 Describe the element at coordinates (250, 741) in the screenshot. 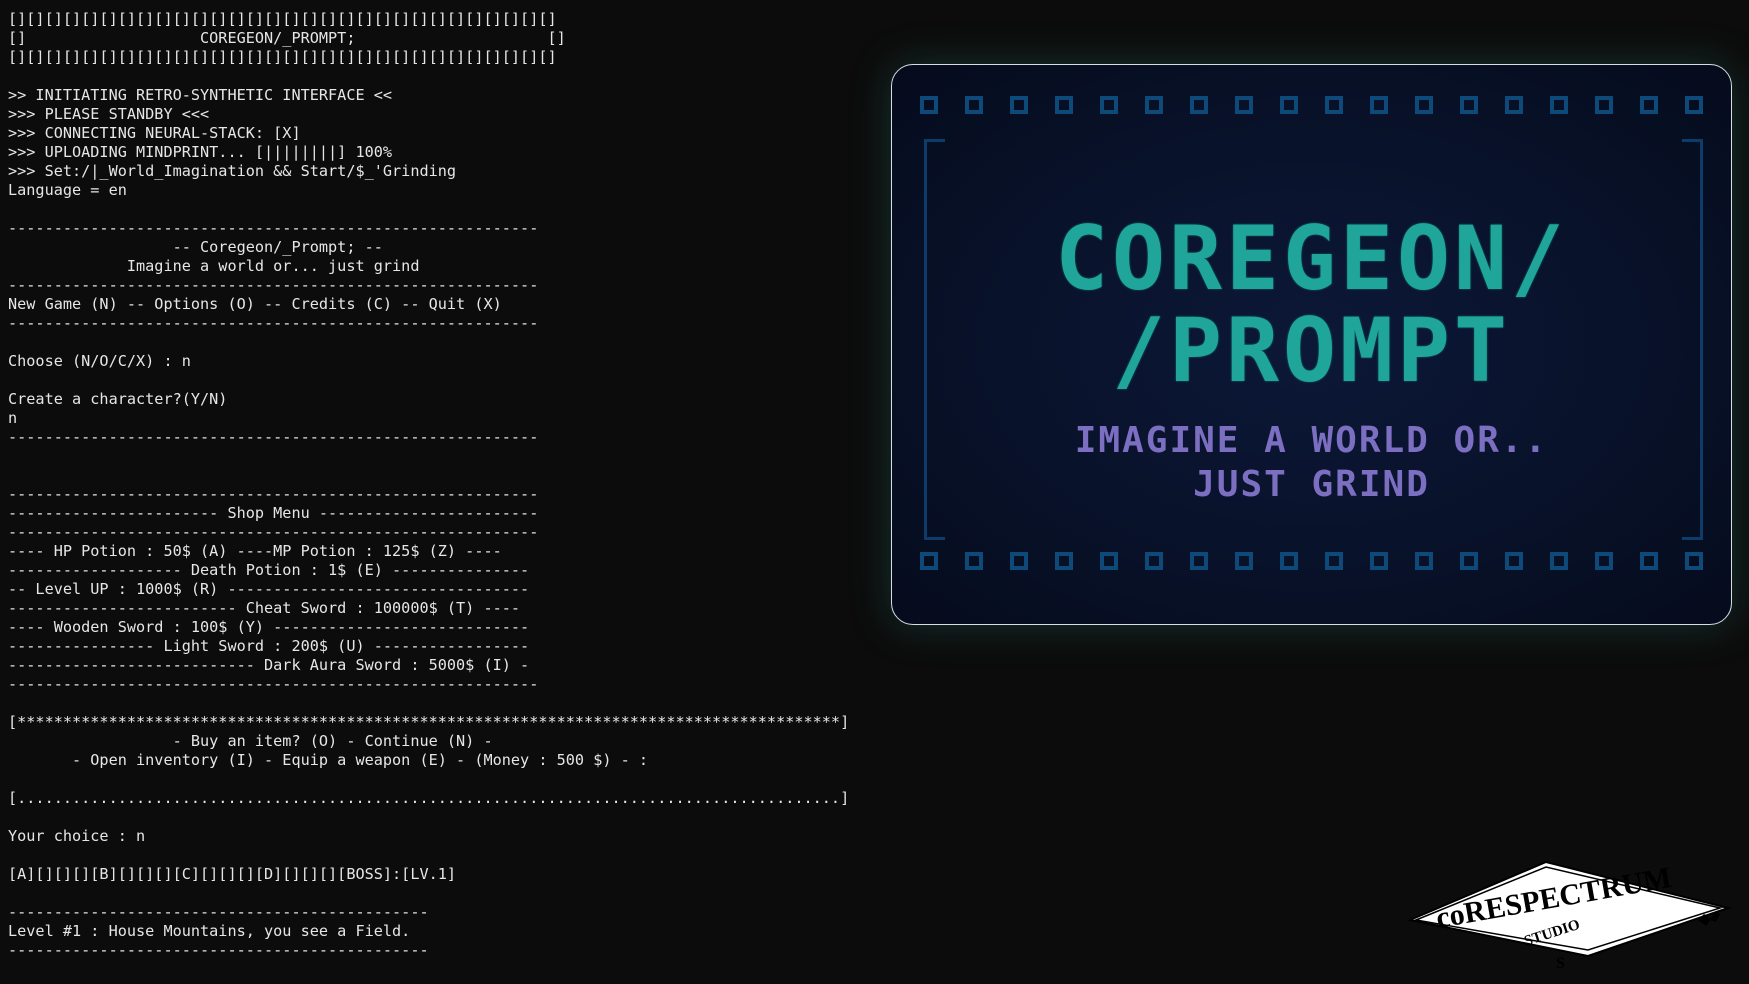

I see `terminal-line: - Buy an item? (O) - Continue (N) -` at that location.